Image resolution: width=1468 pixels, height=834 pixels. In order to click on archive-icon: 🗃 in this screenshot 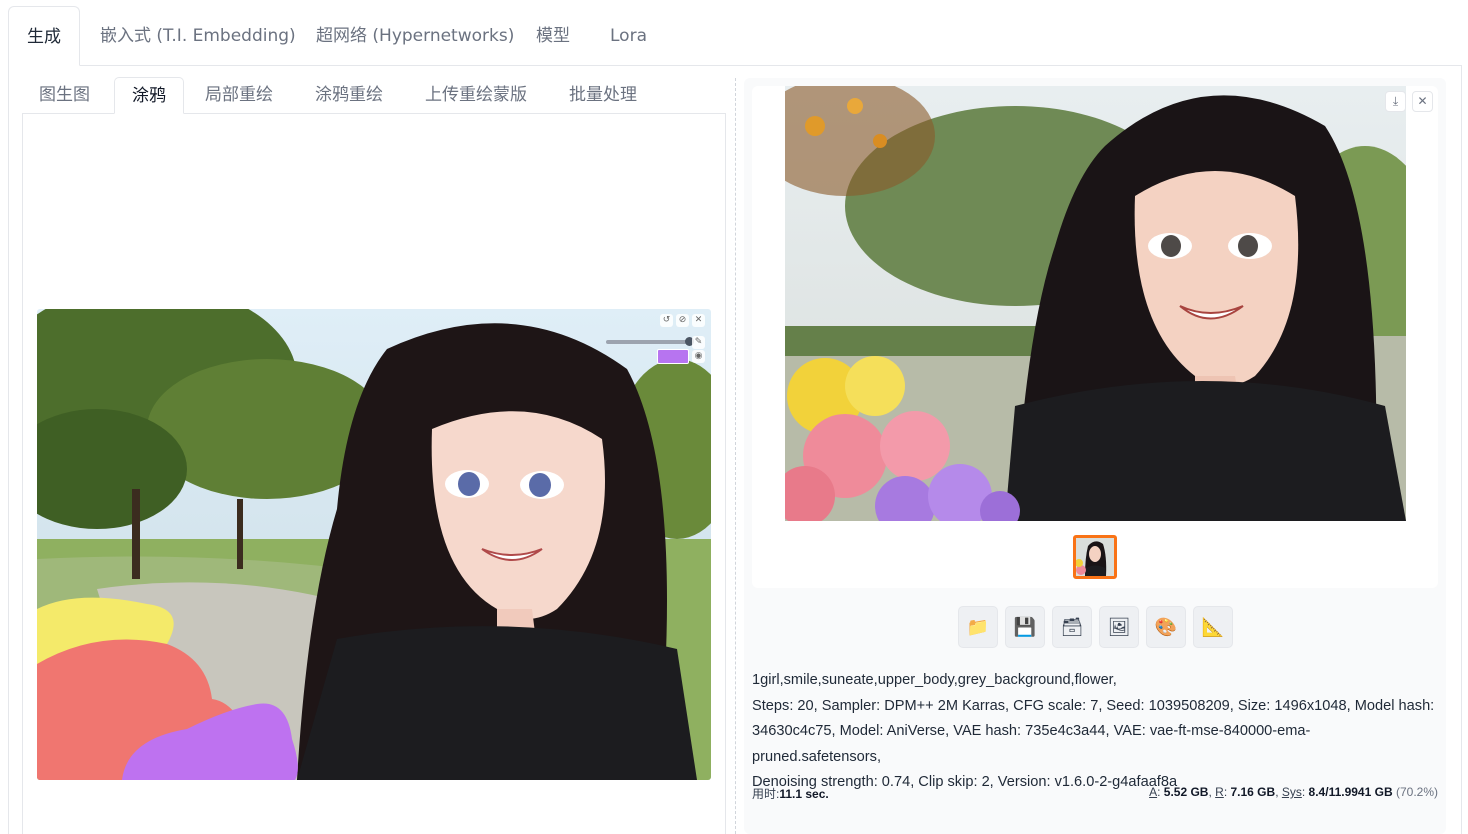, I will do `click(1072, 627)`.